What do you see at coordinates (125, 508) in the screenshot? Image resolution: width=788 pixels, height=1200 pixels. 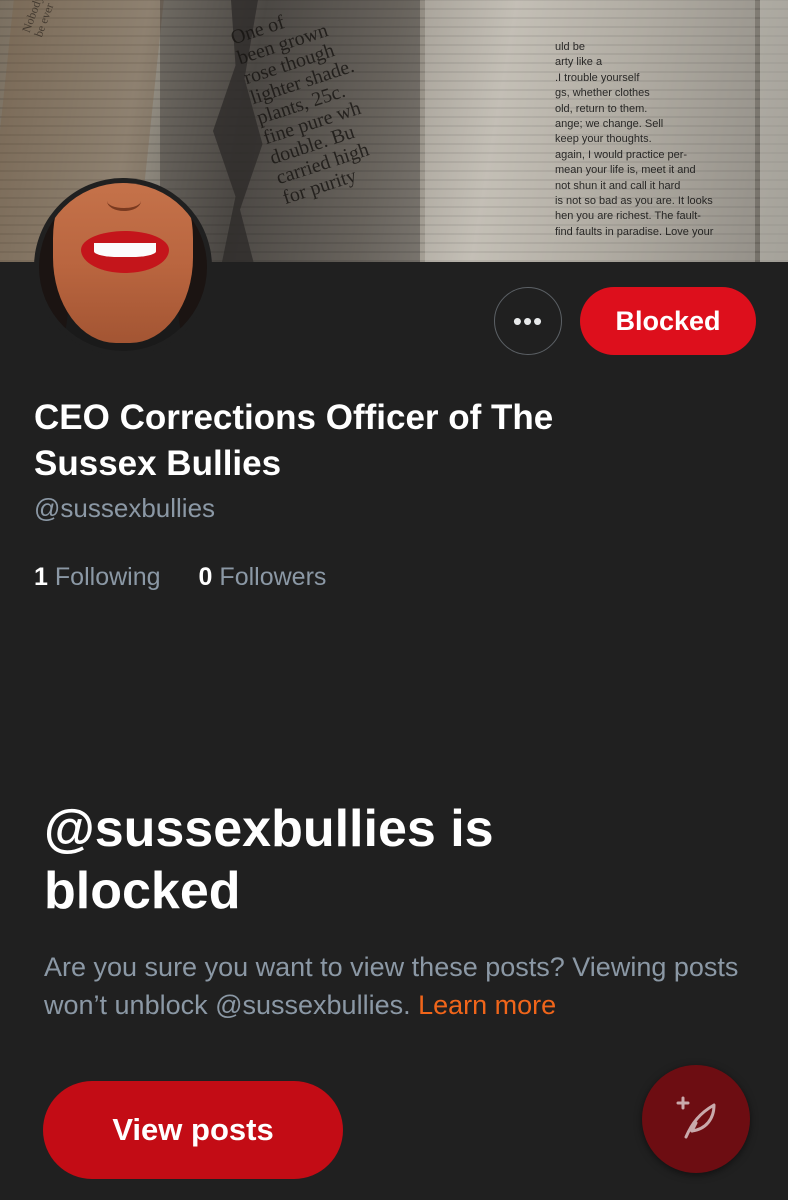 I see `profile-handle: @sussexbullies` at bounding box center [125, 508].